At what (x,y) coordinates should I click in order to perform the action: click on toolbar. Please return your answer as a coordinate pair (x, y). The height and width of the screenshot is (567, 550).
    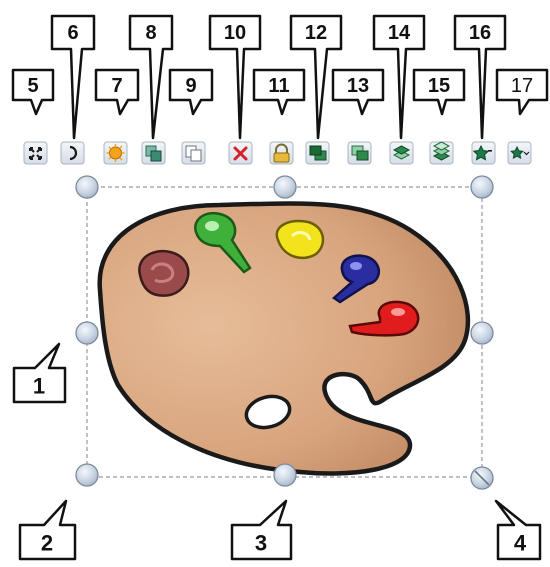
    Looking at the image, I should click on (277, 153).